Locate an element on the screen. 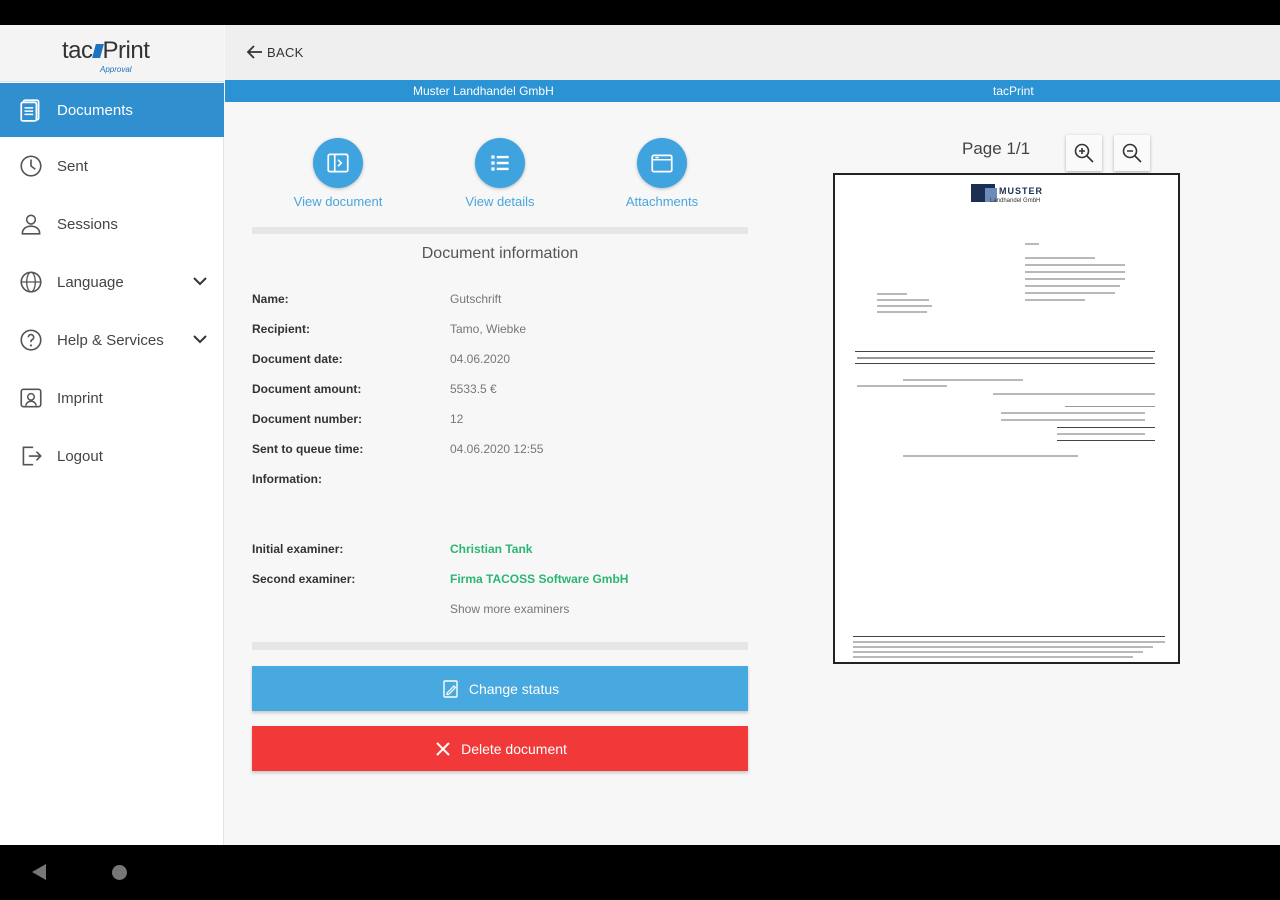 The height and width of the screenshot is (900, 1280). info-row-document-amount: Document amount: 5533.5 € is located at coordinates (500, 393).